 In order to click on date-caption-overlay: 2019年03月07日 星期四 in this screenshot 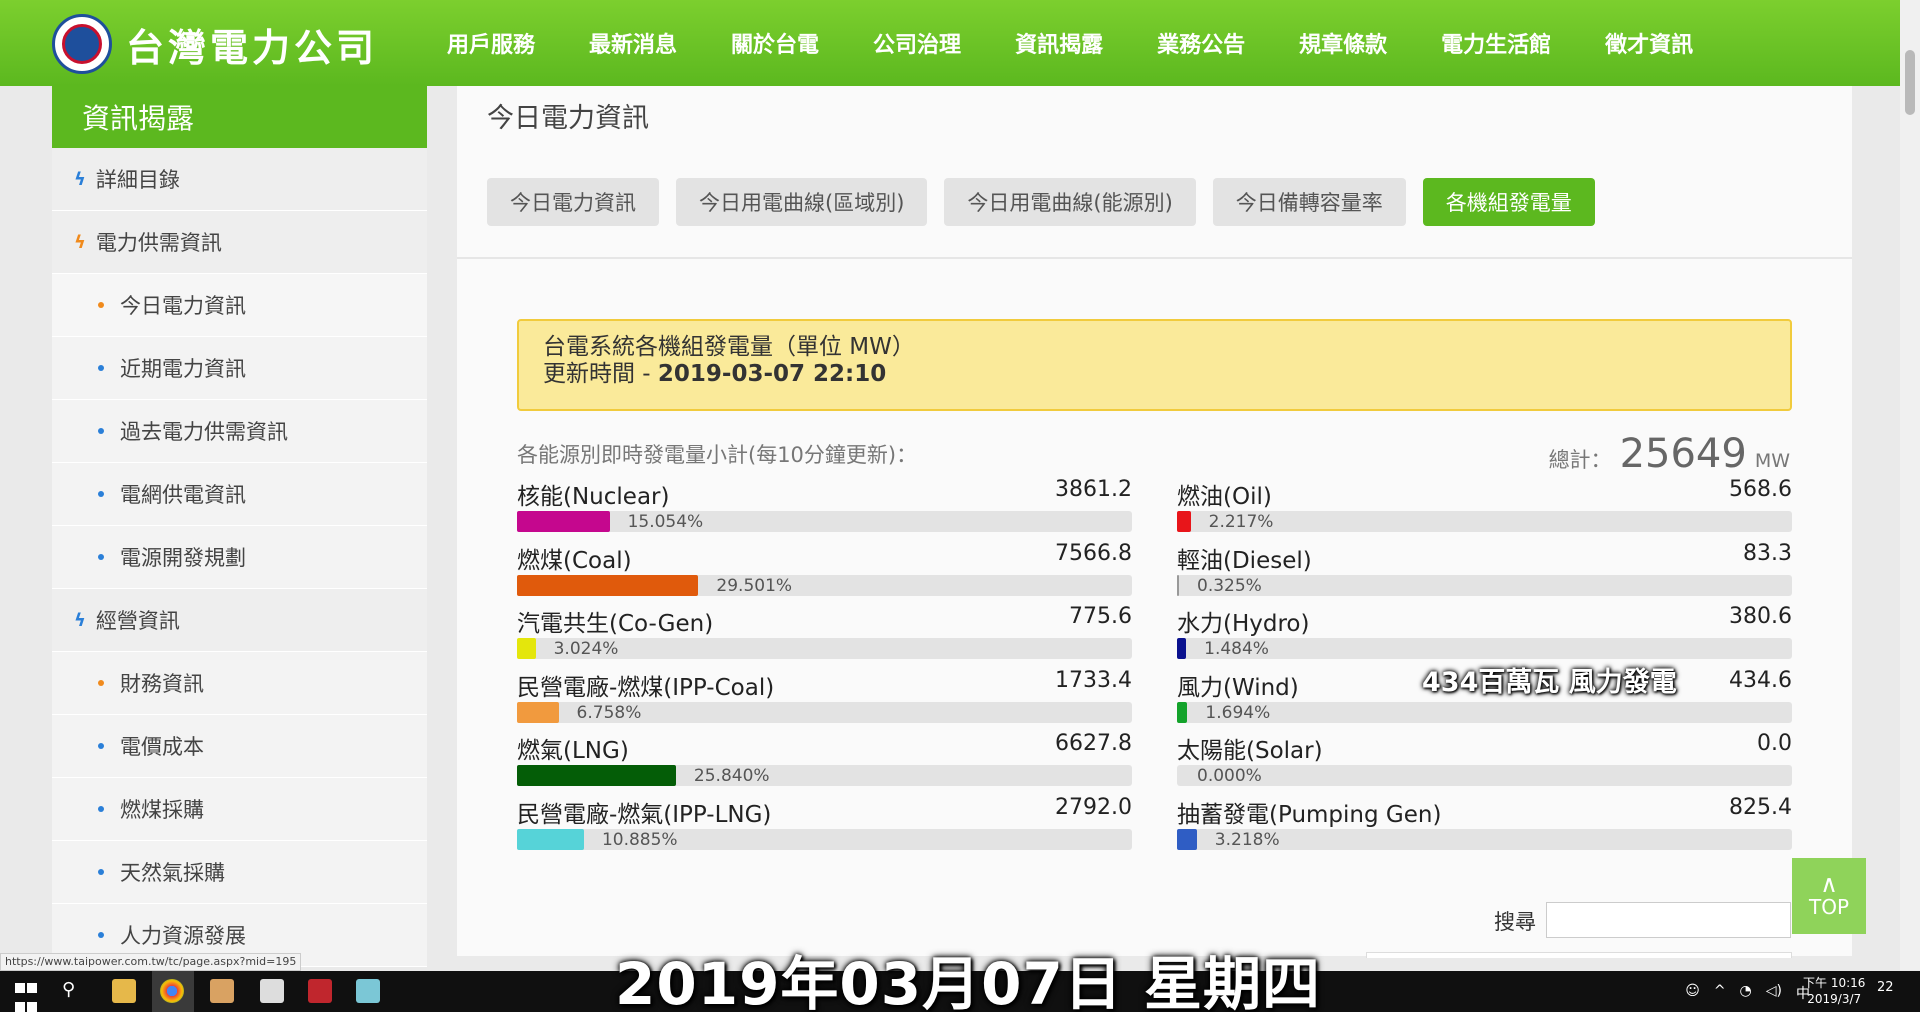, I will do `click(968, 981)`.